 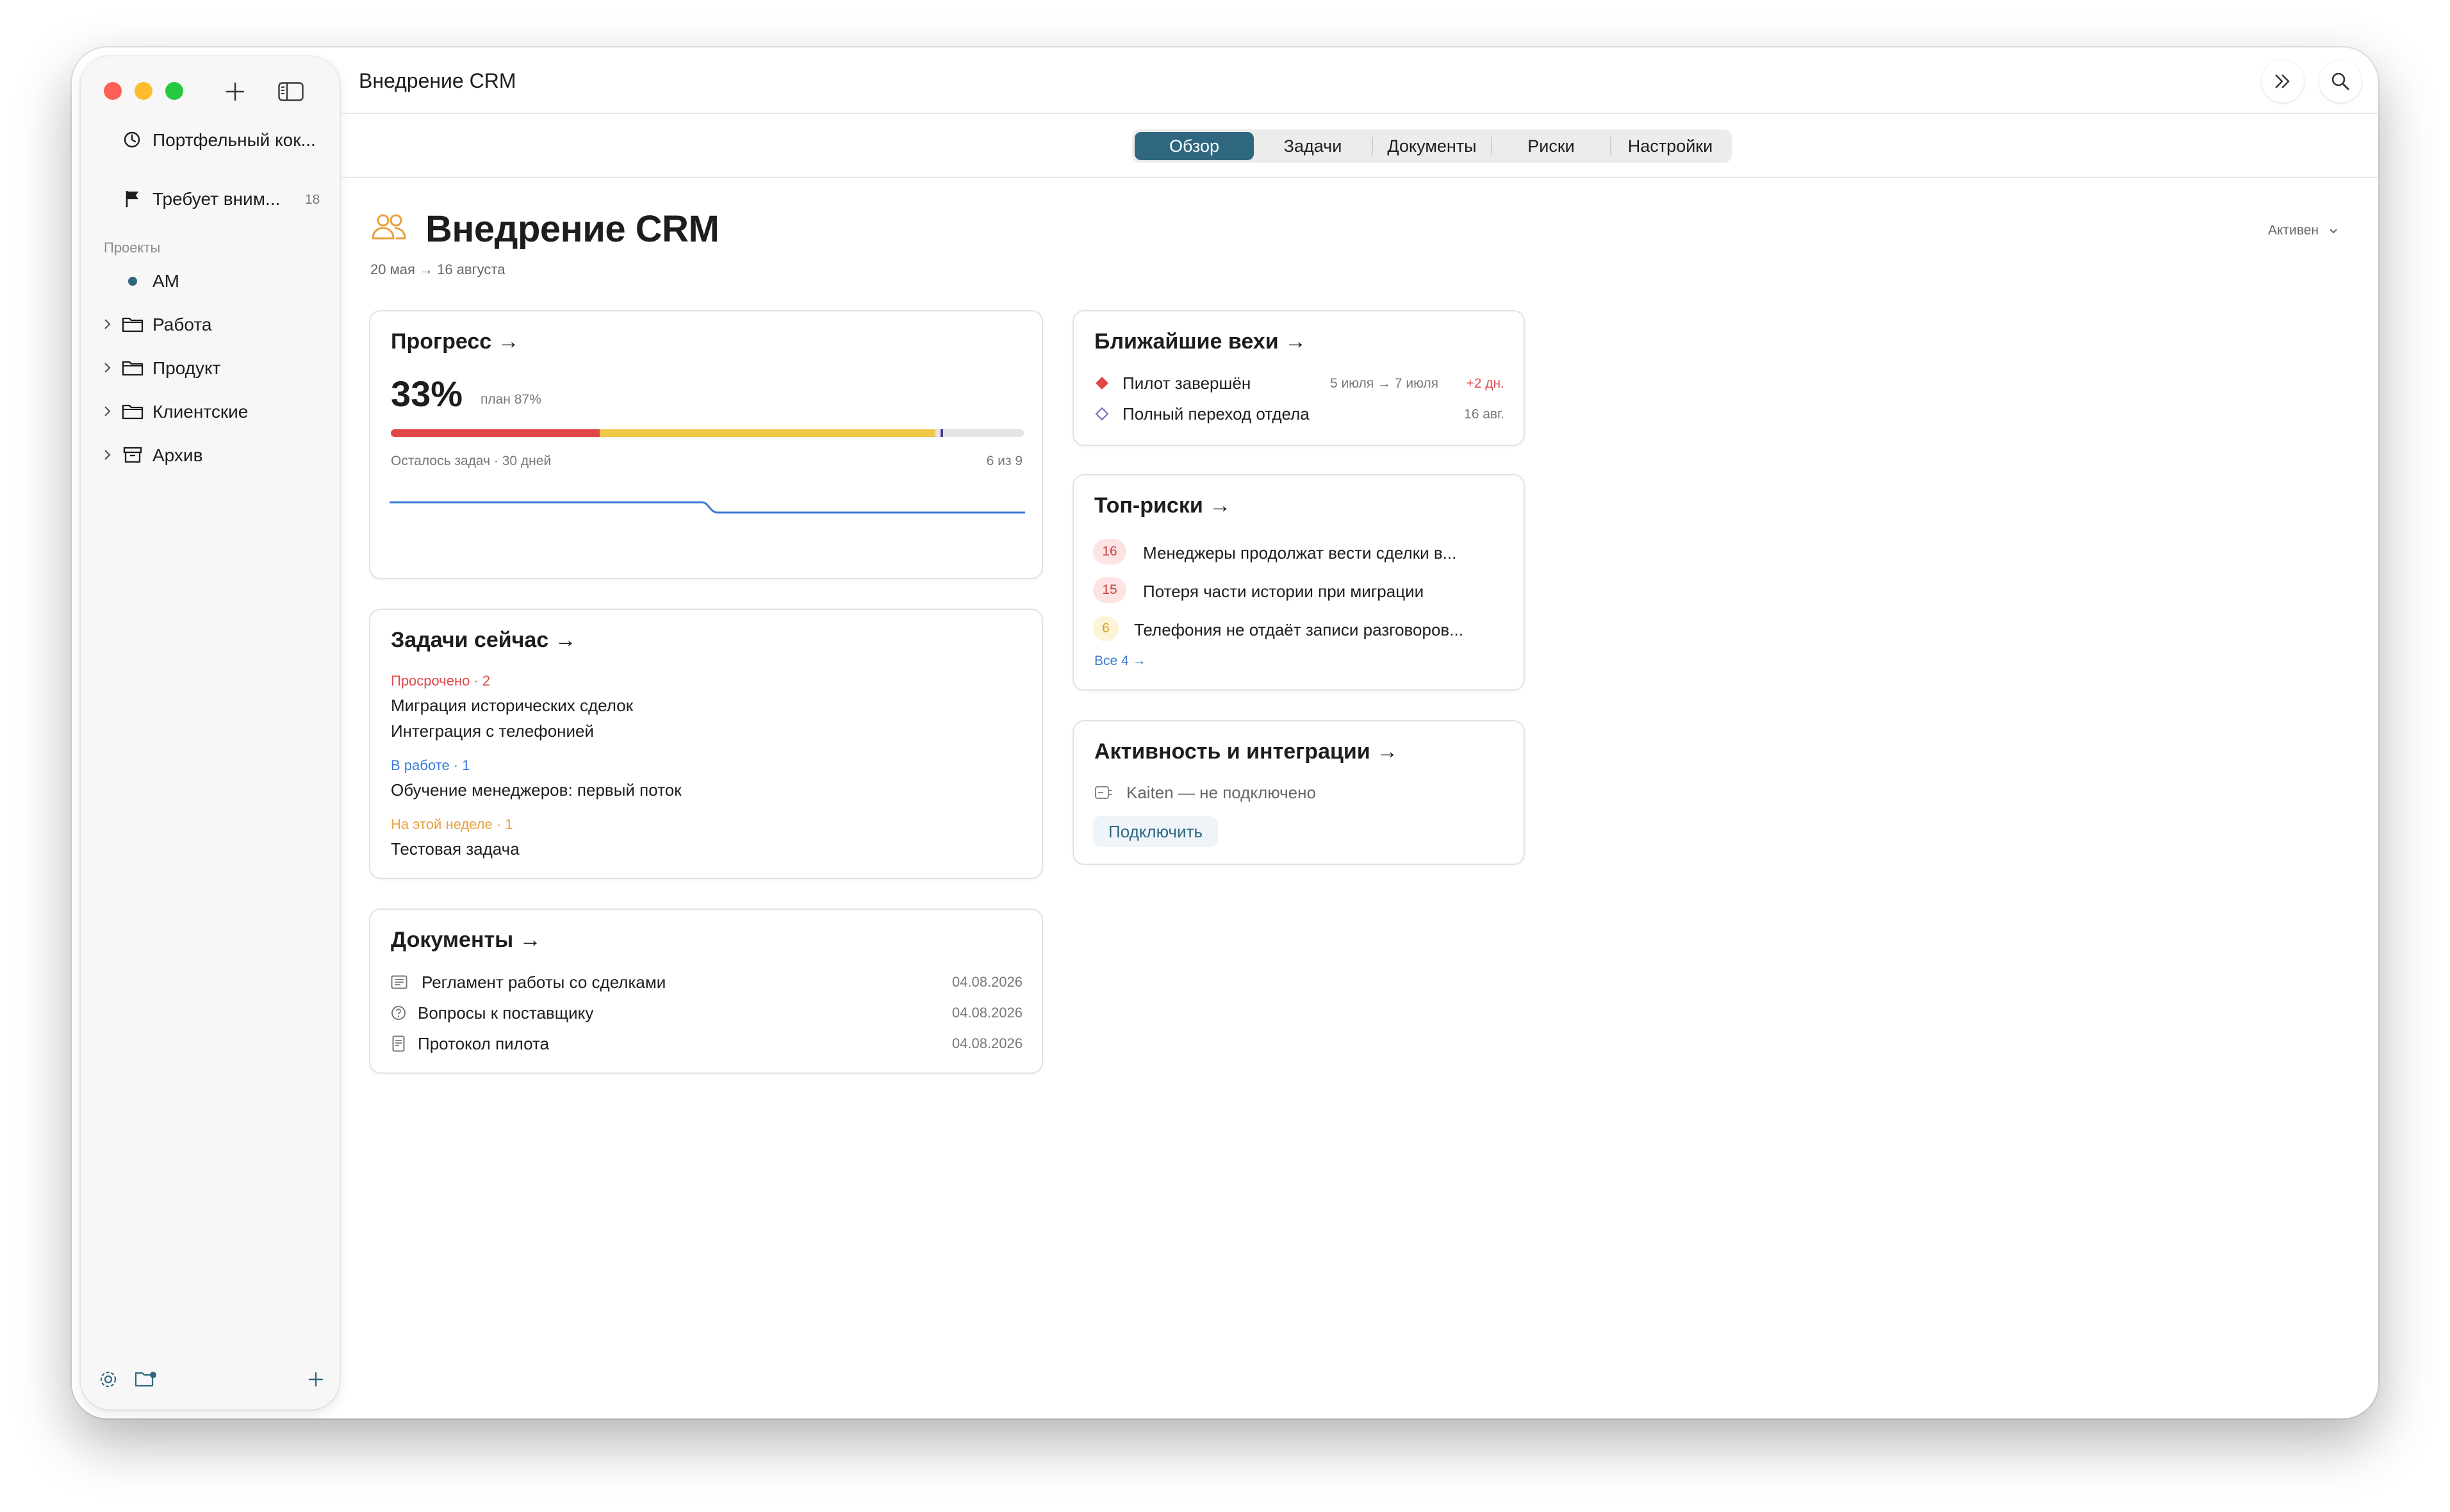 What do you see at coordinates (1384, 383) in the screenshot?
I see `milestone-dates: 5 июля → 7 июля` at bounding box center [1384, 383].